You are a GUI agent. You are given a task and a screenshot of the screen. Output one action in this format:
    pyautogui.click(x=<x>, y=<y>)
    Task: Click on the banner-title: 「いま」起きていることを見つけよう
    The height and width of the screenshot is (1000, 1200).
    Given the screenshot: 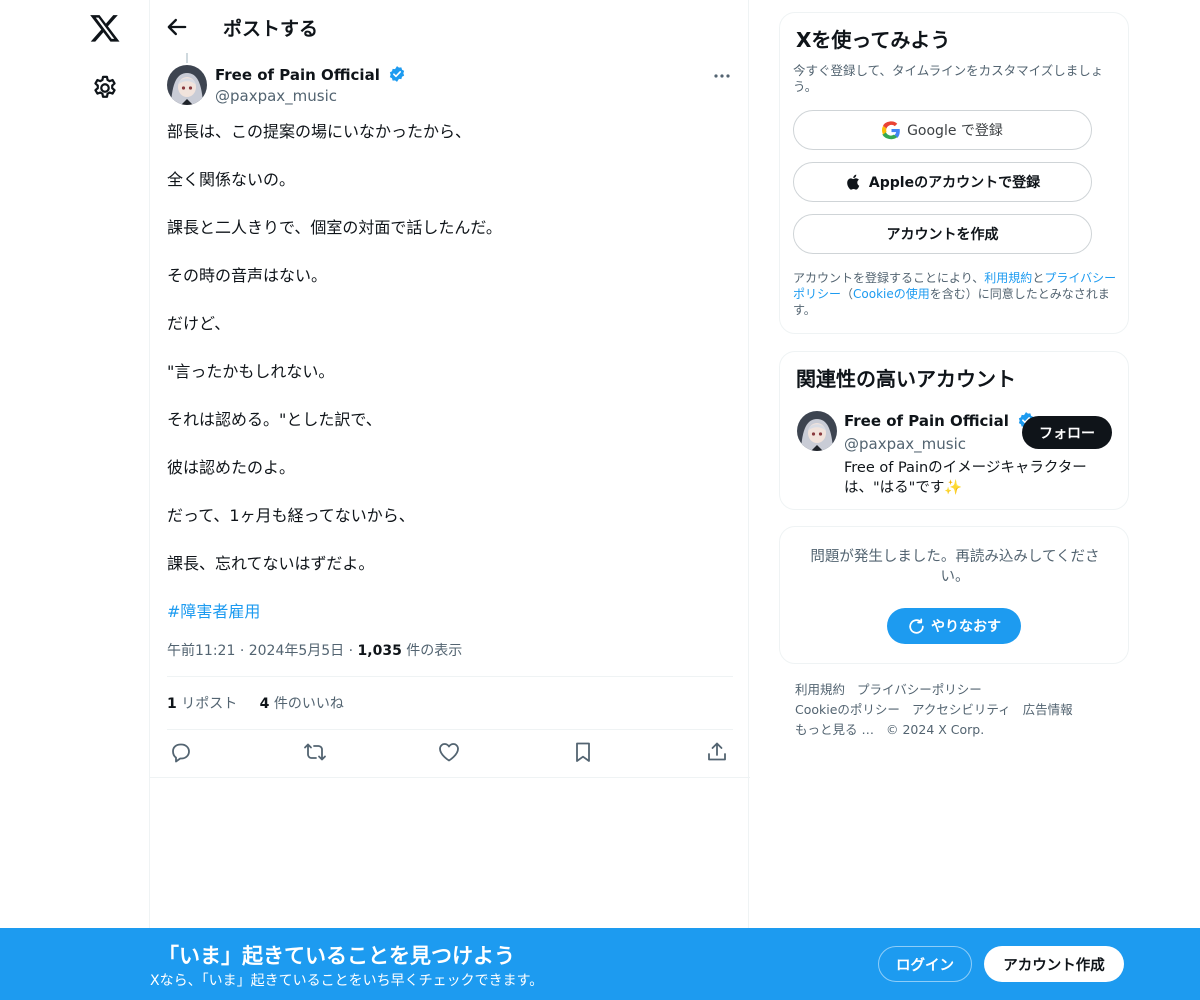 What is the action you would take?
    pyautogui.click(x=336, y=956)
    